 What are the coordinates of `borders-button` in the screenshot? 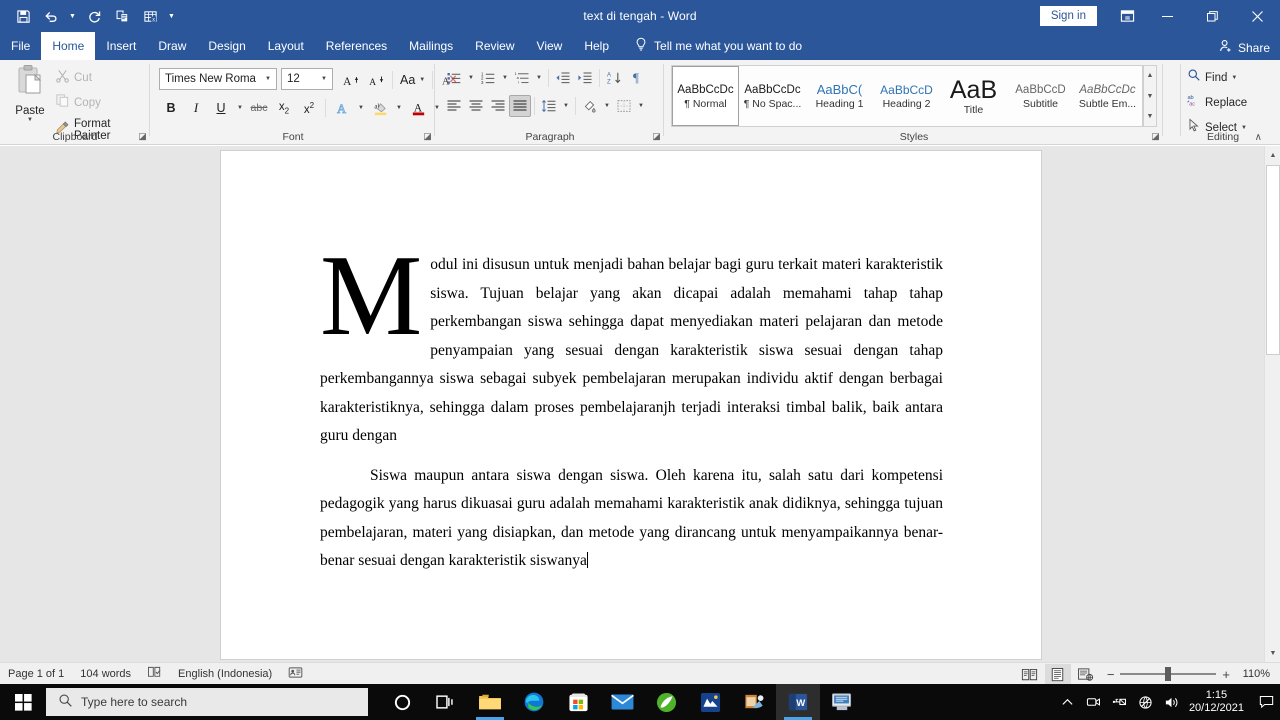 It's located at (624, 106).